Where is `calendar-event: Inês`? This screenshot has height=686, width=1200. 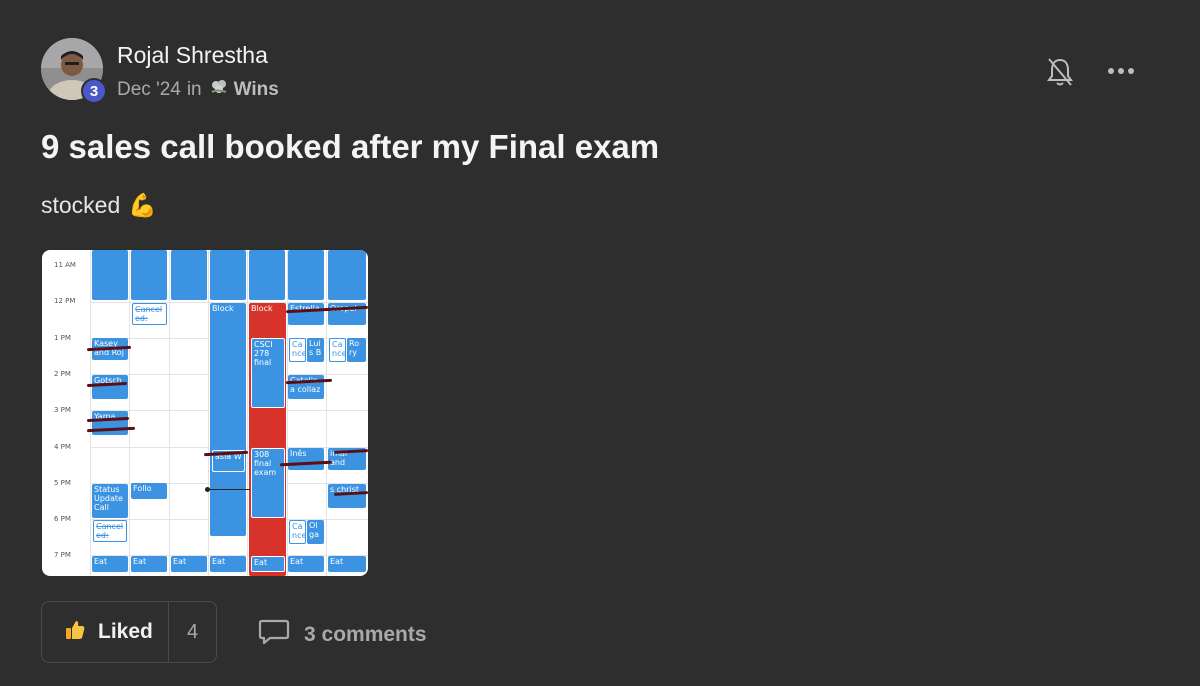 calendar-event: Inês is located at coordinates (306, 459).